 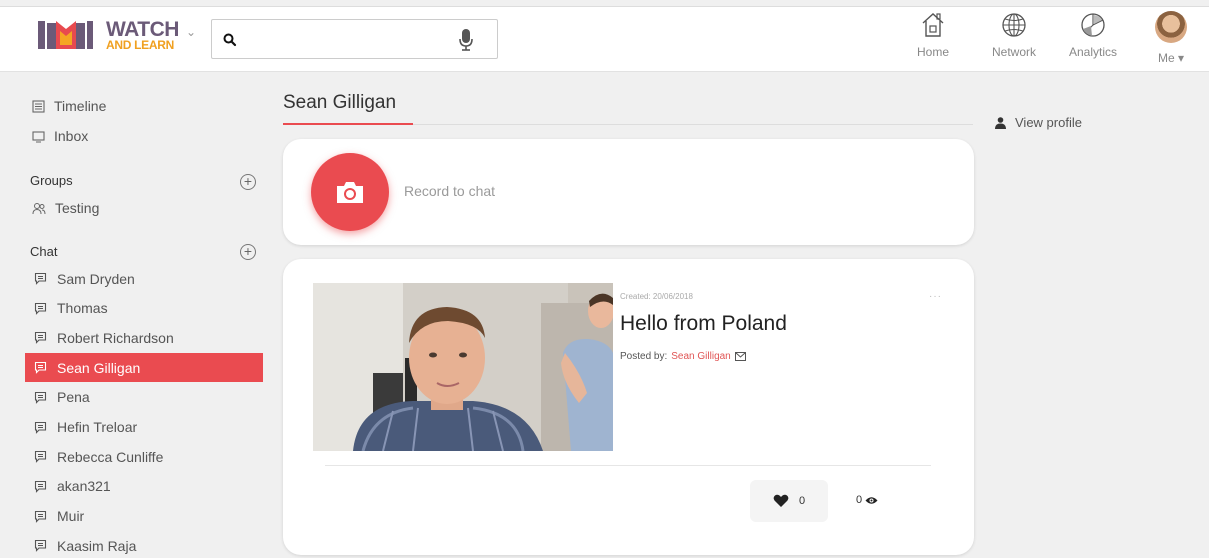 I want to click on search-icon, so click(x=230, y=40).